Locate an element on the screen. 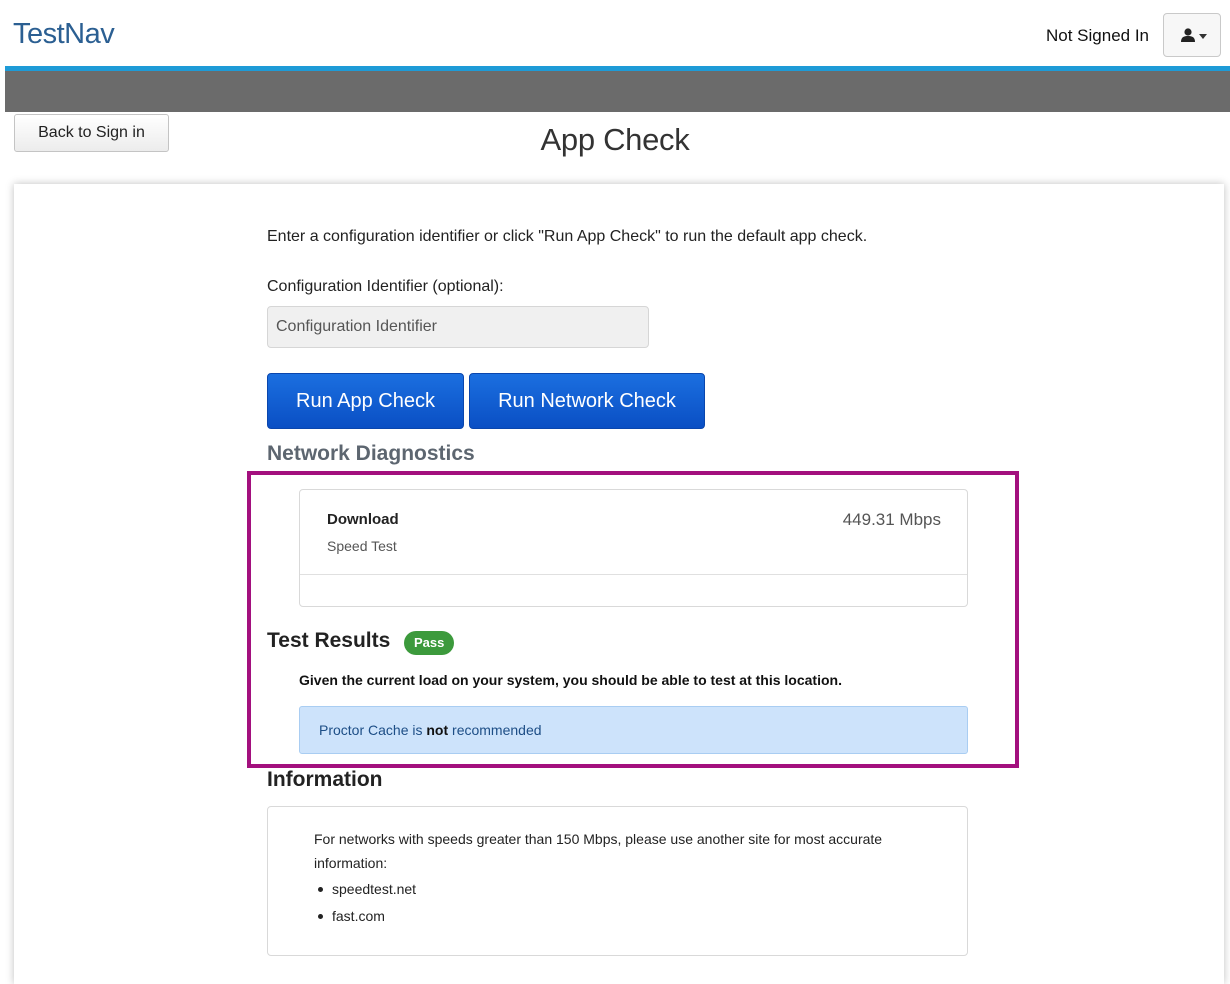 The height and width of the screenshot is (984, 1230). information-heading: Information is located at coordinates (325, 779).